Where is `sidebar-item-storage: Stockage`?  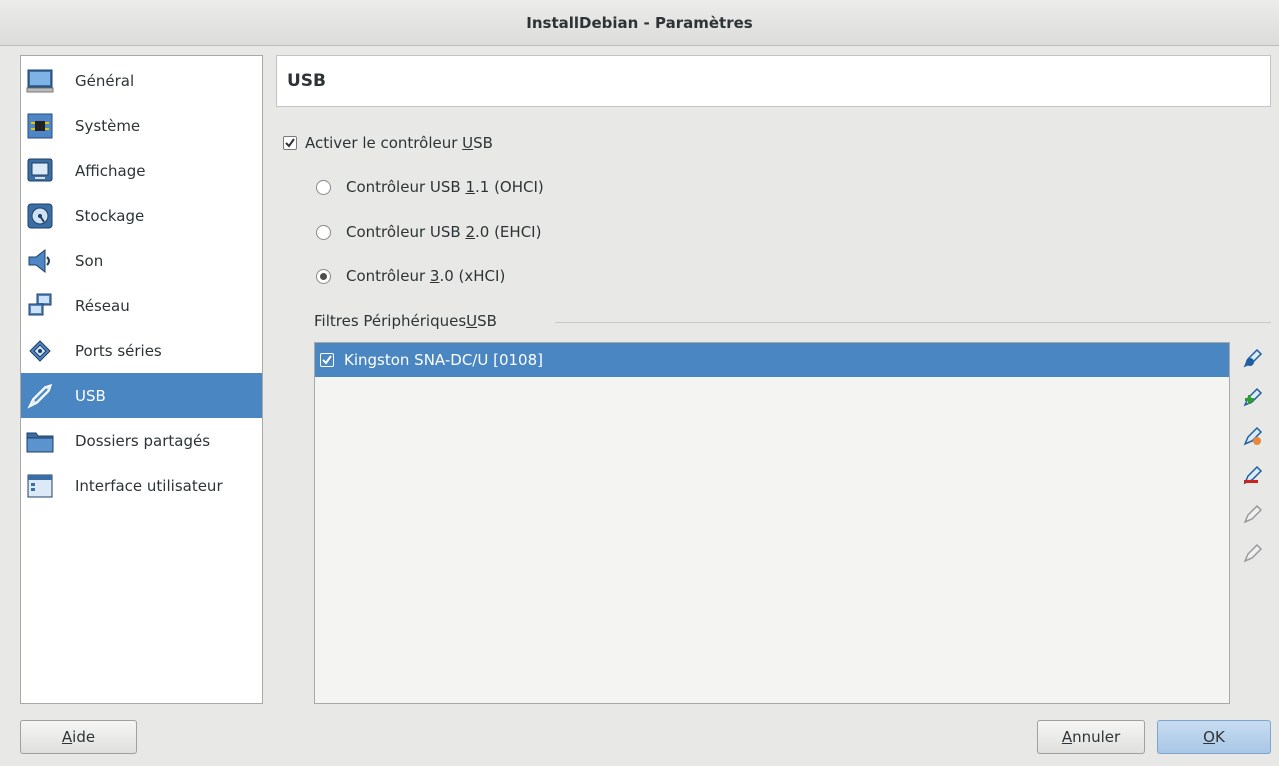
sidebar-item-storage: Stockage is located at coordinates (141, 215).